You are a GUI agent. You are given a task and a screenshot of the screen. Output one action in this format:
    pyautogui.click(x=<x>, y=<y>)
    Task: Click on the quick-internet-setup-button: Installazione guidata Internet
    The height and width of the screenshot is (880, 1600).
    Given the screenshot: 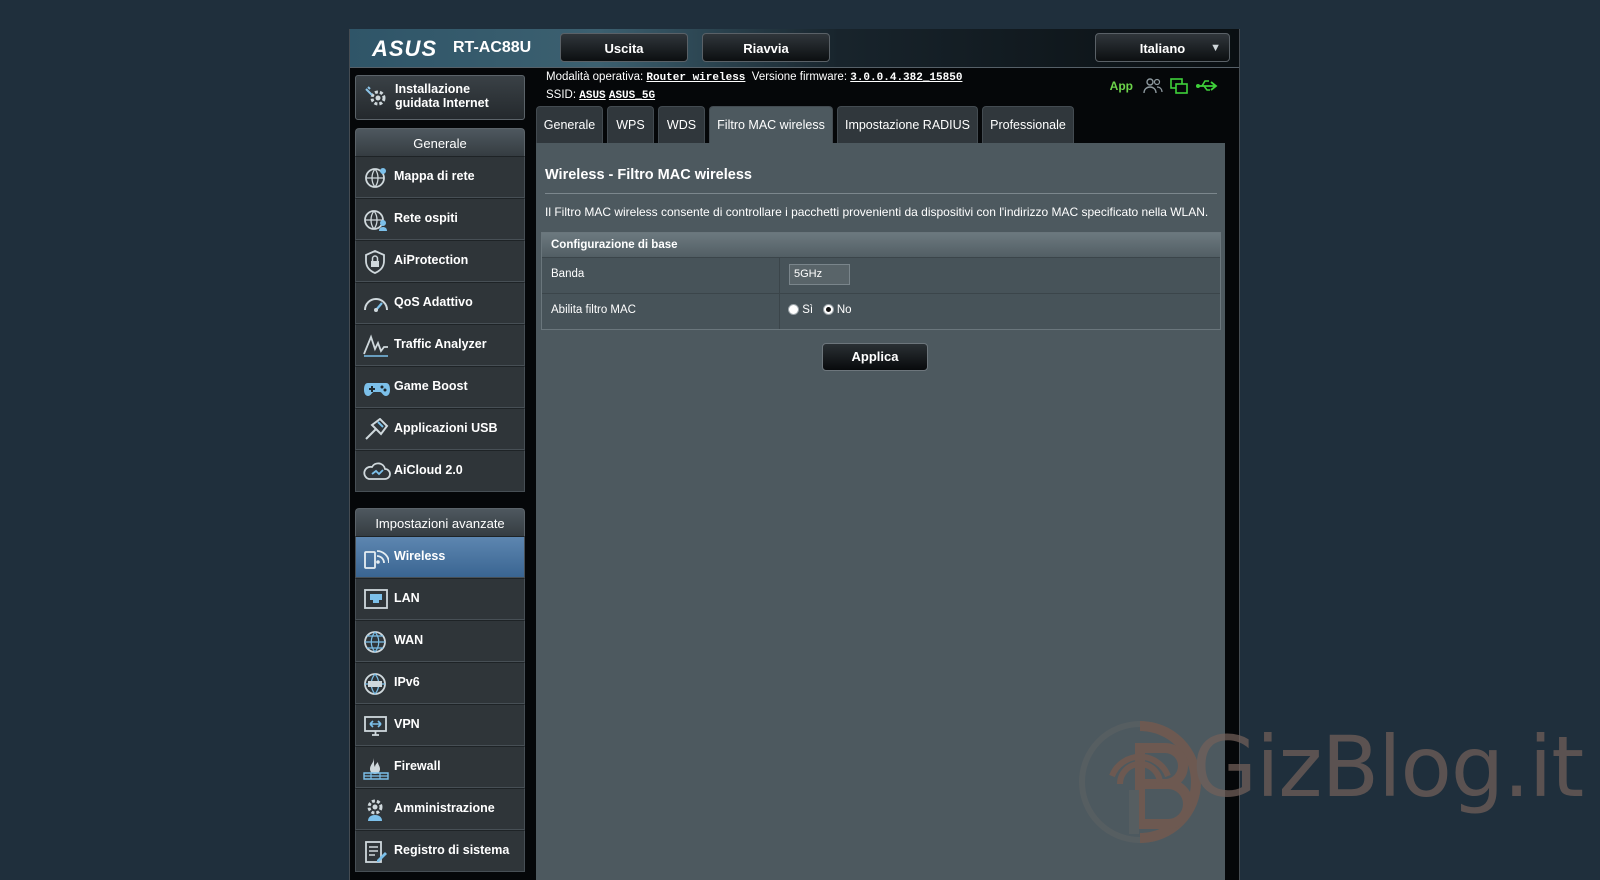 What is the action you would take?
    pyautogui.click(x=440, y=97)
    